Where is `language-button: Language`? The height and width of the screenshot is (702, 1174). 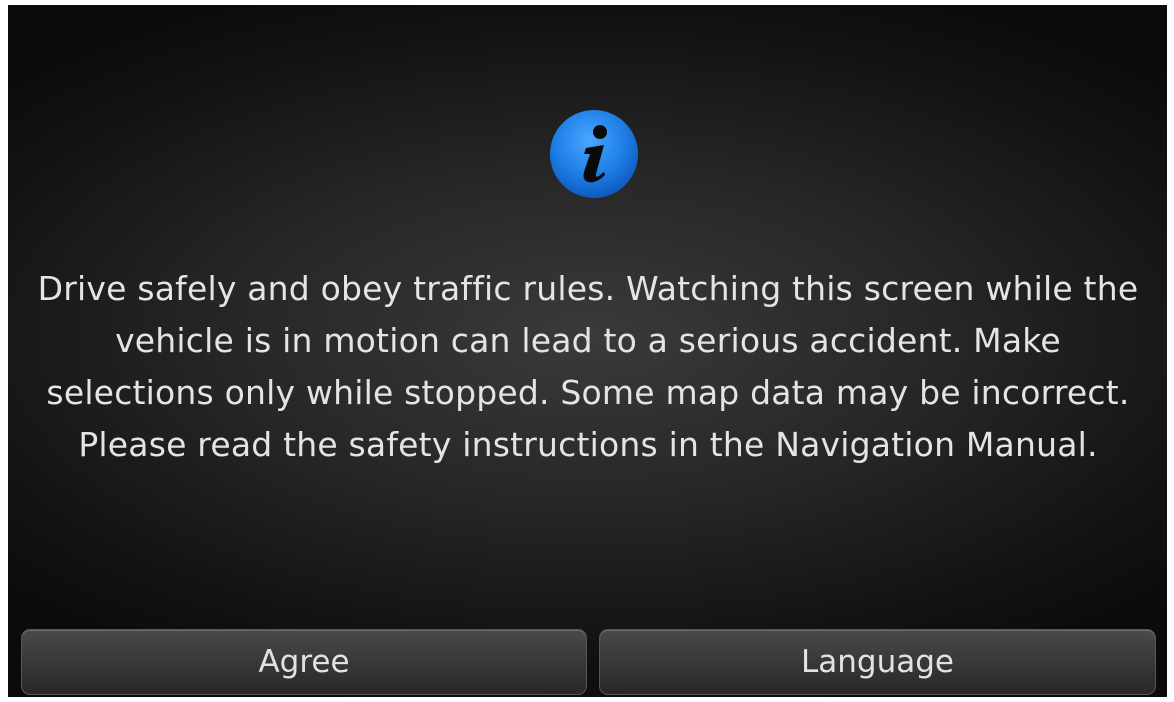 language-button: Language is located at coordinates (877, 662).